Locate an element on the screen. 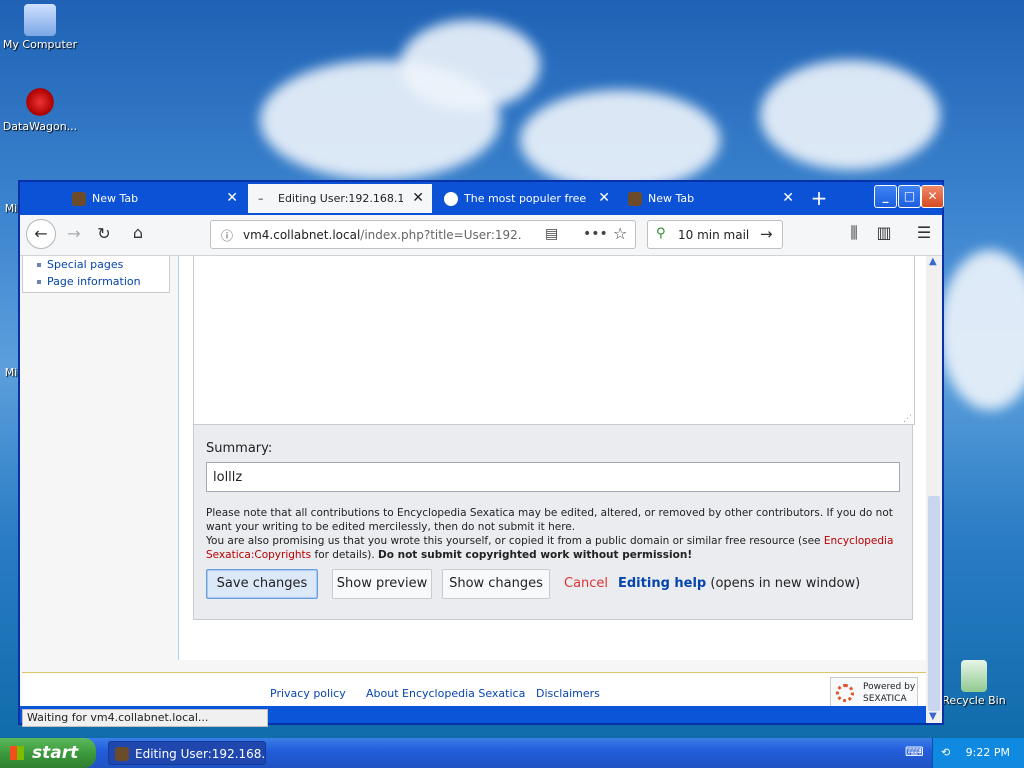 The width and height of the screenshot is (1024, 768). cancel-link: Cancel is located at coordinates (586, 583).